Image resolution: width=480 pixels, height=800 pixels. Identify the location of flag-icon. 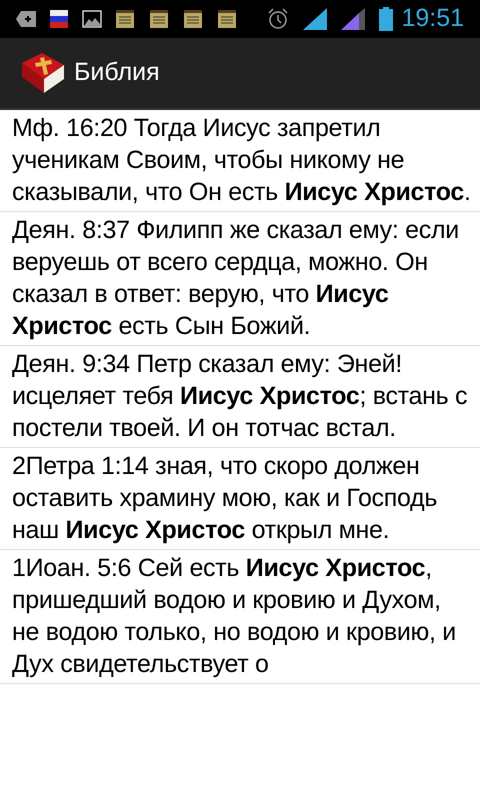
(59, 19).